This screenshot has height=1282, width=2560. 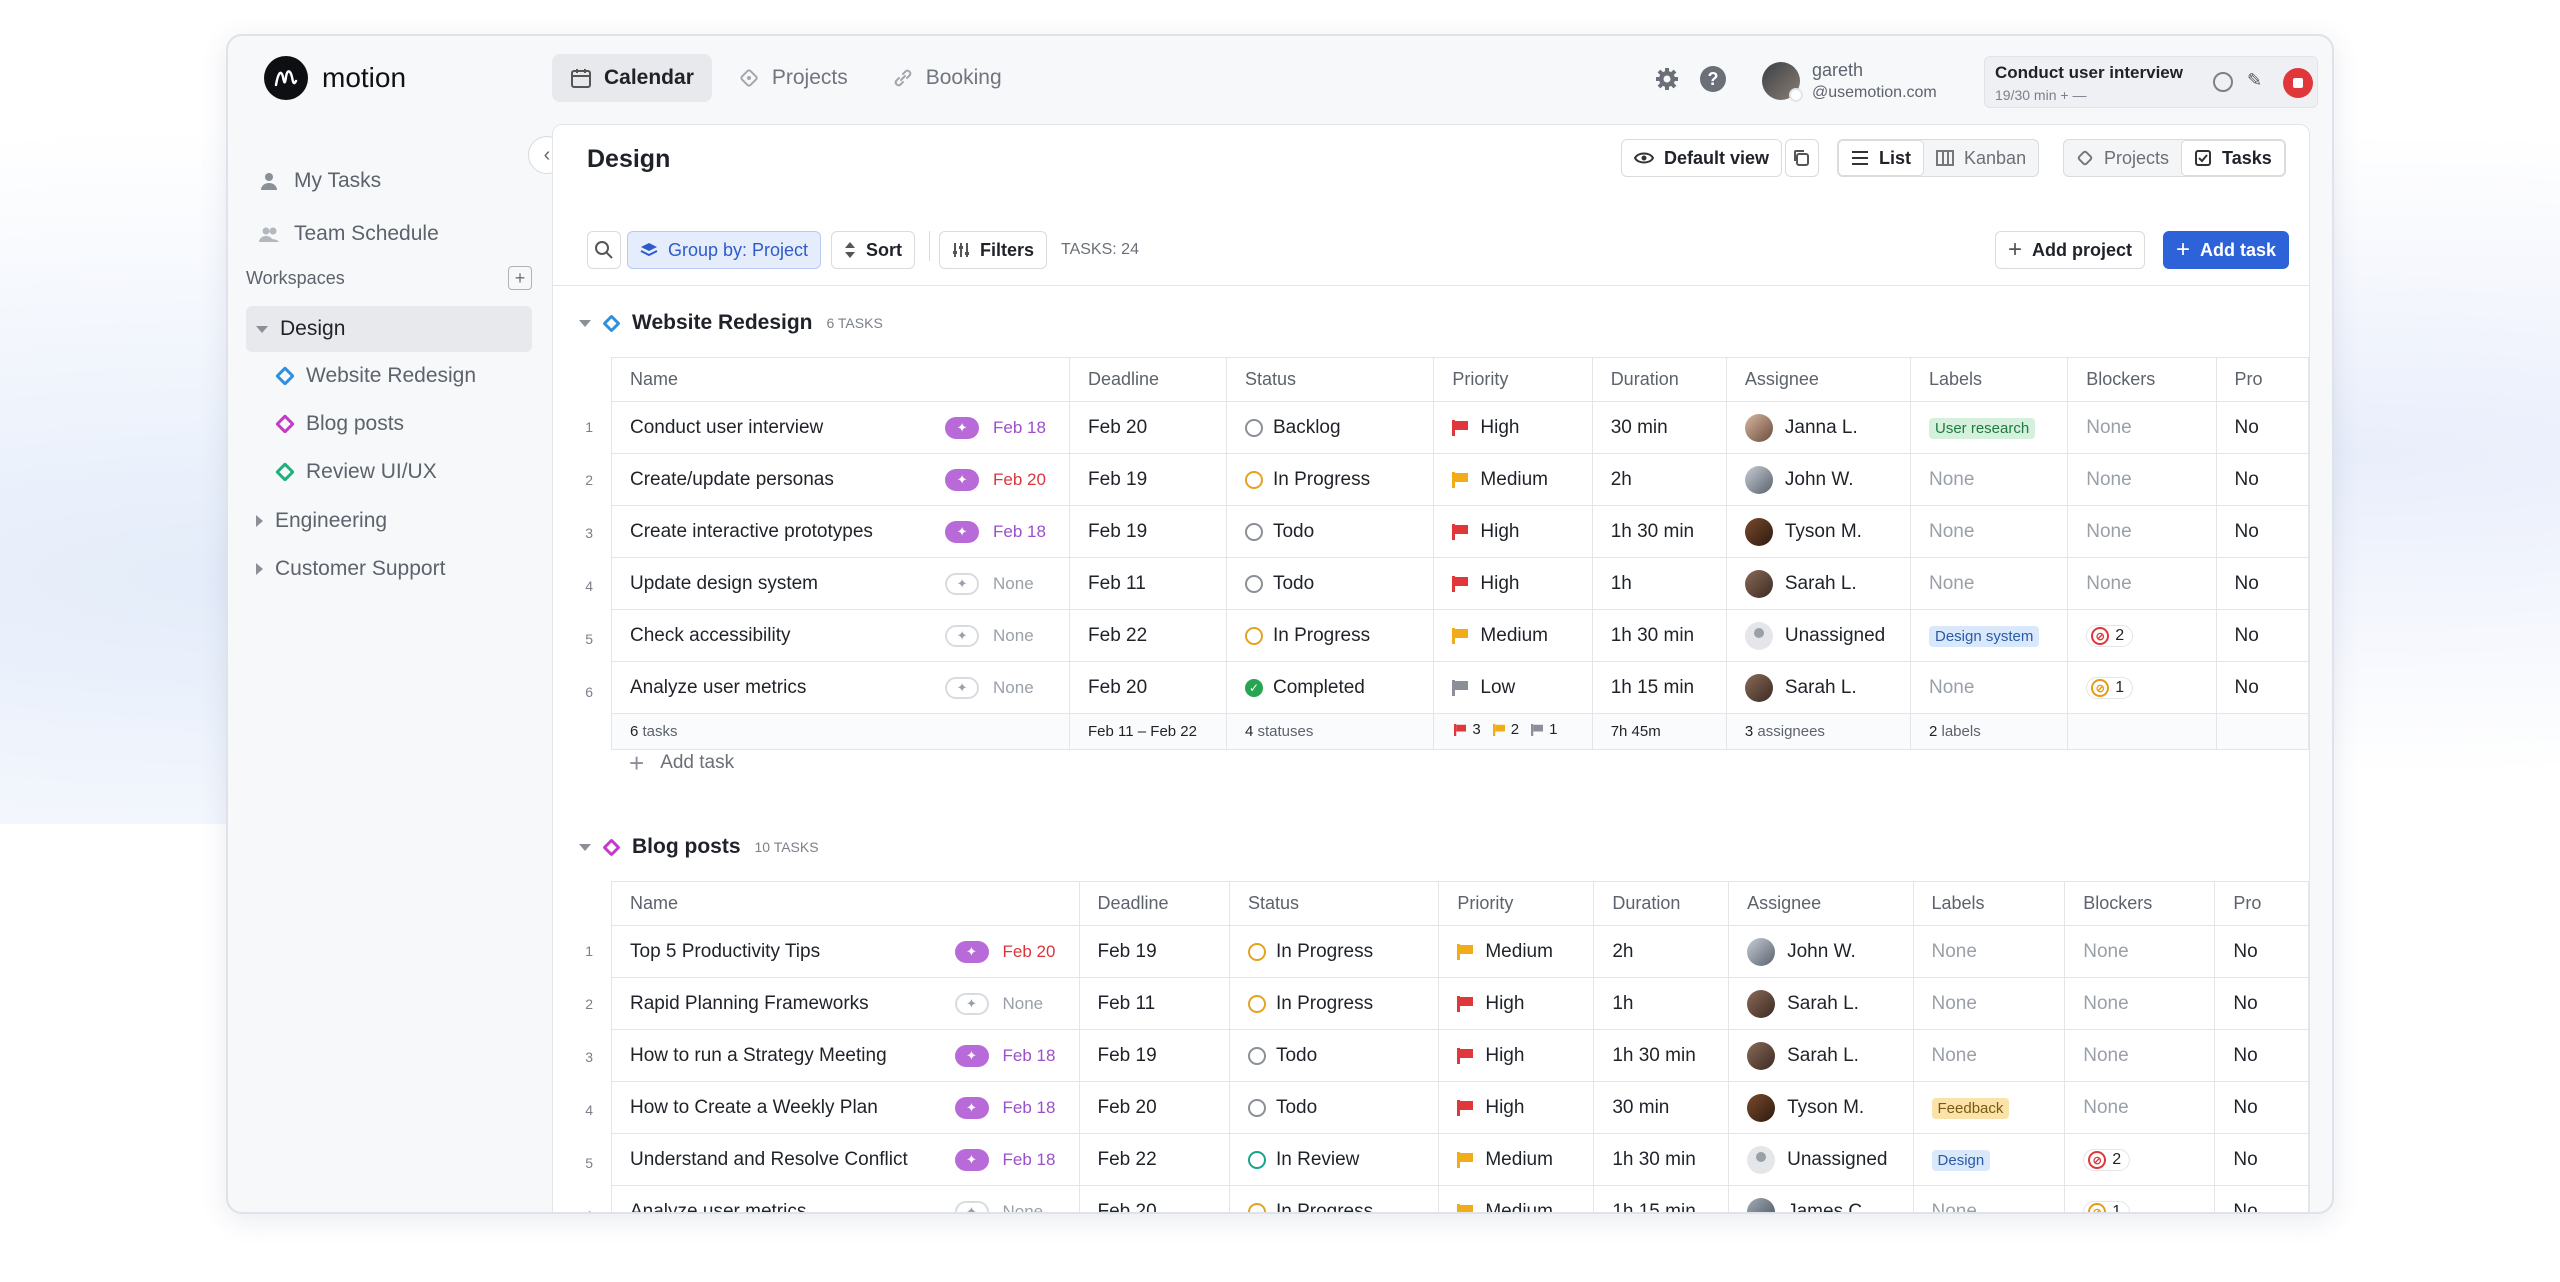 What do you see at coordinates (845, 1159) in the screenshot?
I see `task-name-cell: Understand and Resolve Conflict ✦ Feb 18` at bounding box center [845, 1159].